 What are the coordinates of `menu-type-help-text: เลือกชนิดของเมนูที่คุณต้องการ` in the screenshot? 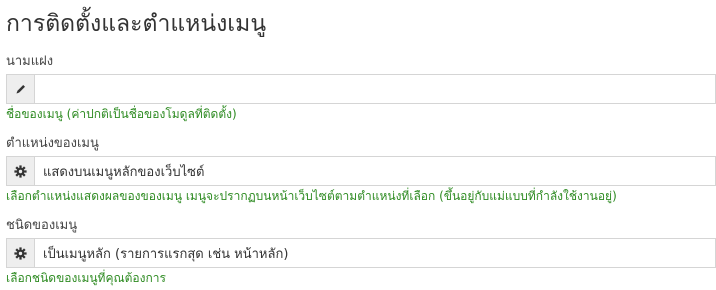 It's located at (86, 278).